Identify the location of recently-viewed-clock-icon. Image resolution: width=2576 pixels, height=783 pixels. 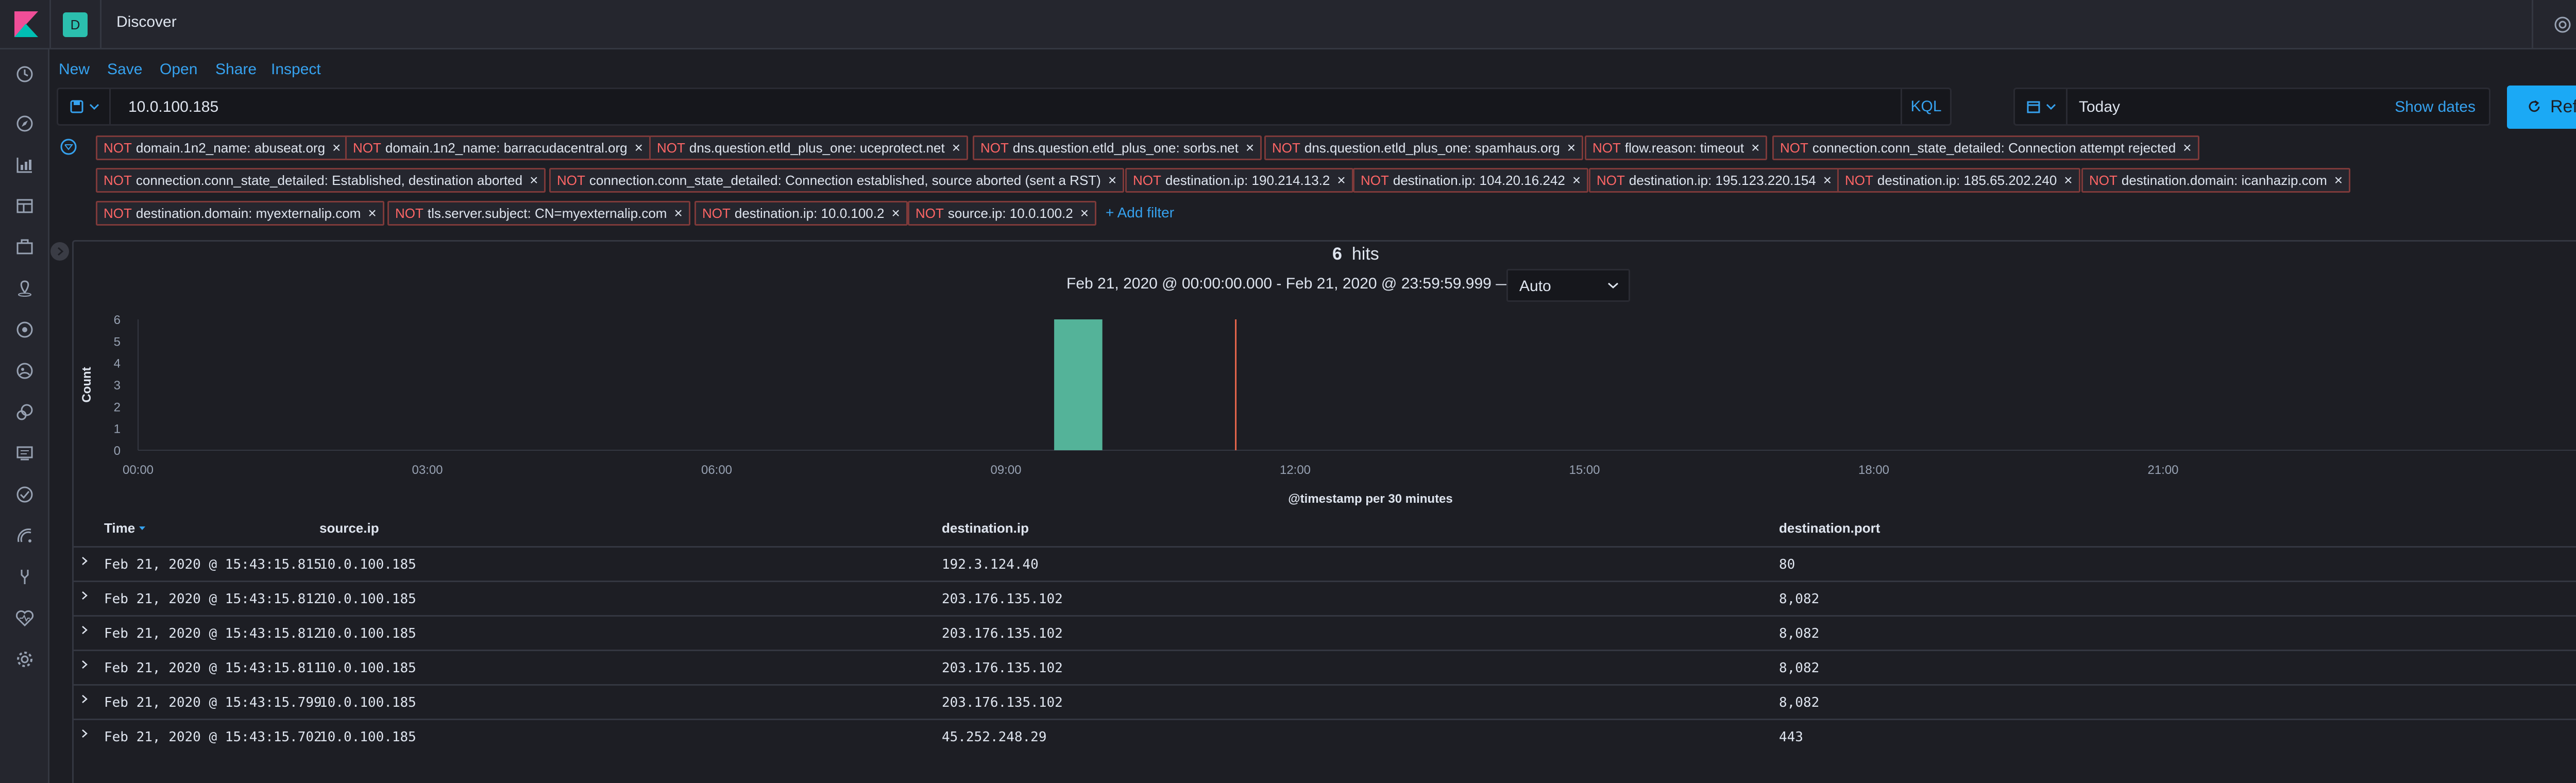
(24, 74).